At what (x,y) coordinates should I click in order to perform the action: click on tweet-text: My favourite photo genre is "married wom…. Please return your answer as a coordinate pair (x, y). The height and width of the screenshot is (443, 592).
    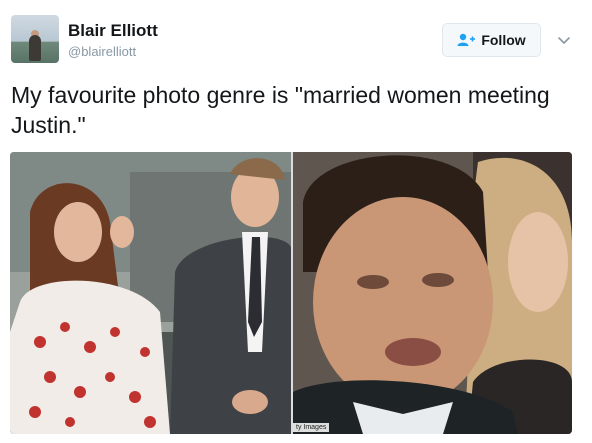
    Looking at the image, I should click on (280, 110).